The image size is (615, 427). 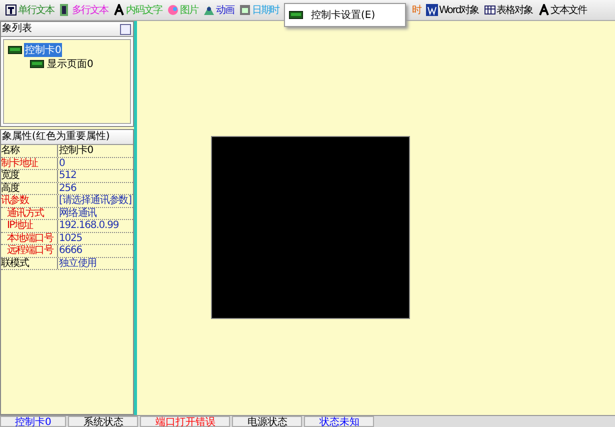 I want to click on property-name: 名称, so click(x=29, y=150).